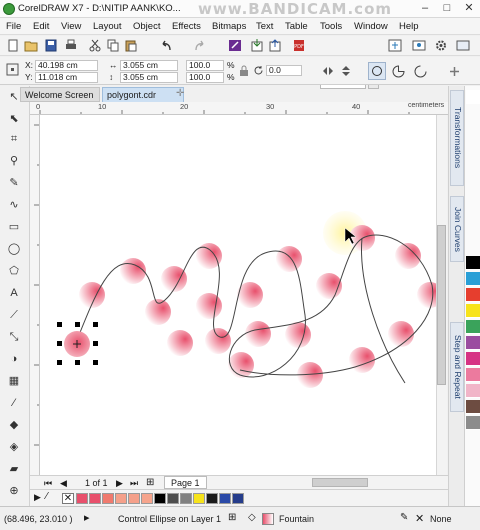  Describe the element at coordinates (71, 26) in the screenshot. I see `menu-view: View` at that location.